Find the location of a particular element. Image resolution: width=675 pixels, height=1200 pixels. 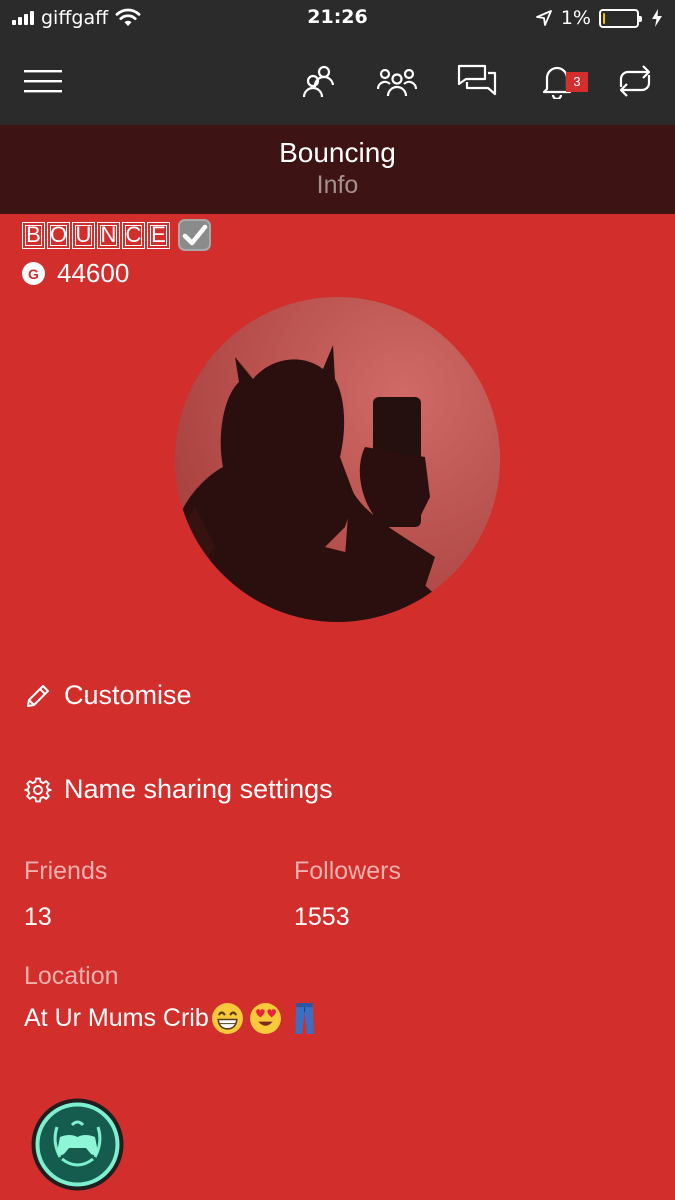

menu-button is located at coordinates (43, 81).